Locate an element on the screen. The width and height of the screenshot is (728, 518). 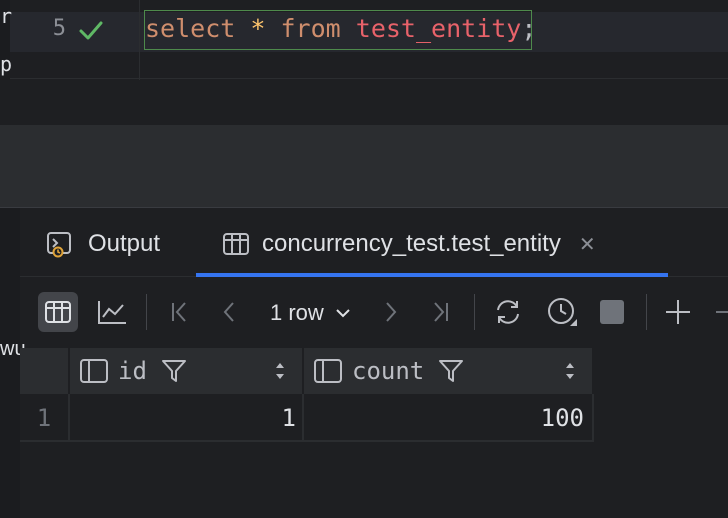
column-header-label: id is located at coordinates (132, 371).